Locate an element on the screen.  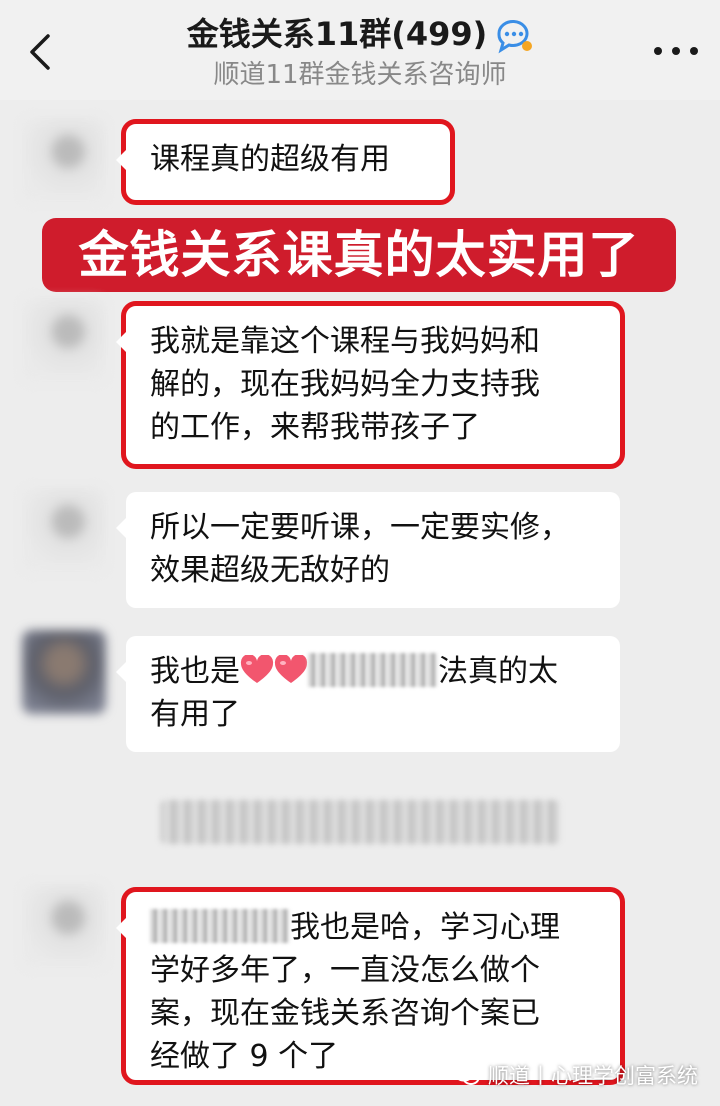
message-line: 我也是 法真的太 is located at coordinates (373, 671).